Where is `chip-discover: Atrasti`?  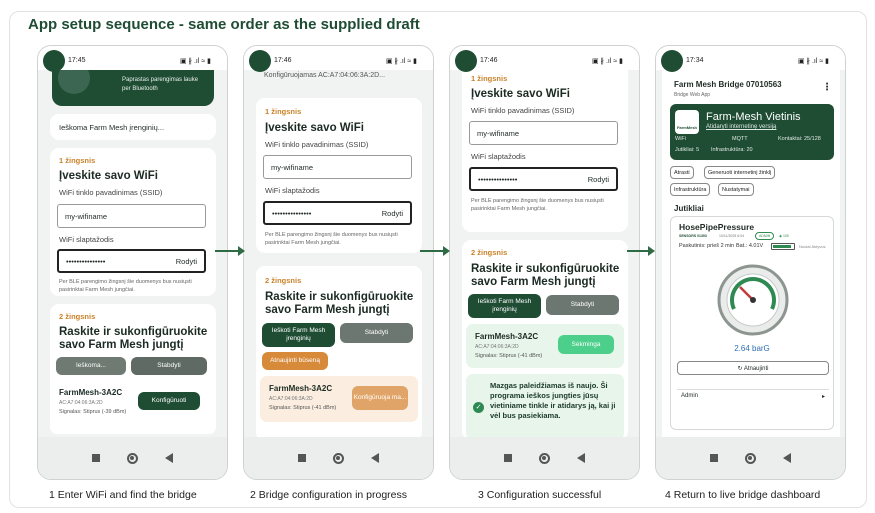
chip-discover: Atrasti is located at coordinates (682, 172).